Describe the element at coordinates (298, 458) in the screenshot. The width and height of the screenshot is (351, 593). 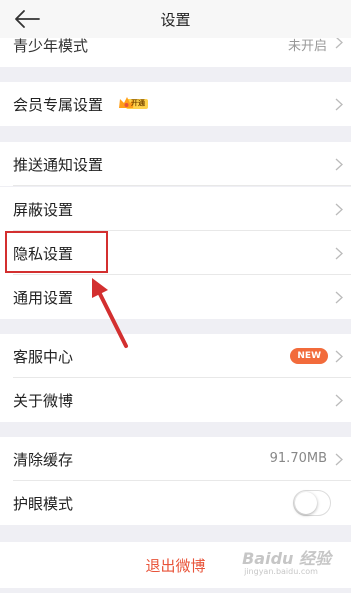
I see `cache-size-value: 91.70MB` at that location.